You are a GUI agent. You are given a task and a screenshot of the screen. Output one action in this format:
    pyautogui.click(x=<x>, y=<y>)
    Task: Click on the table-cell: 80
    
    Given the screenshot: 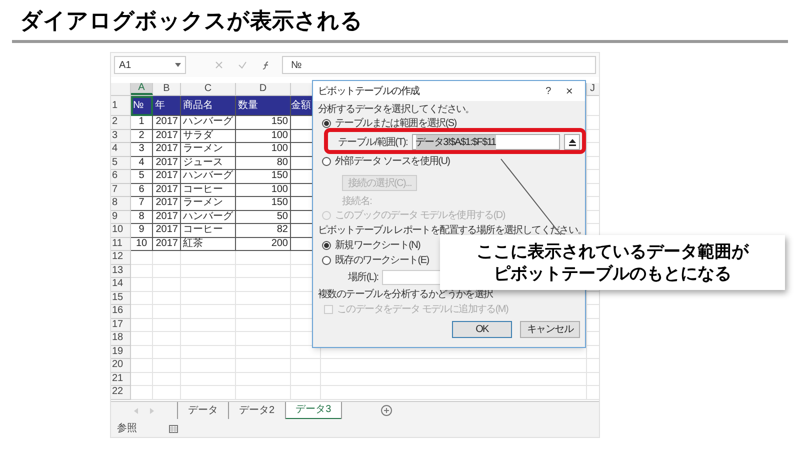 What is the action you would take?
    pyautogui.click(x=263, y=163)
    